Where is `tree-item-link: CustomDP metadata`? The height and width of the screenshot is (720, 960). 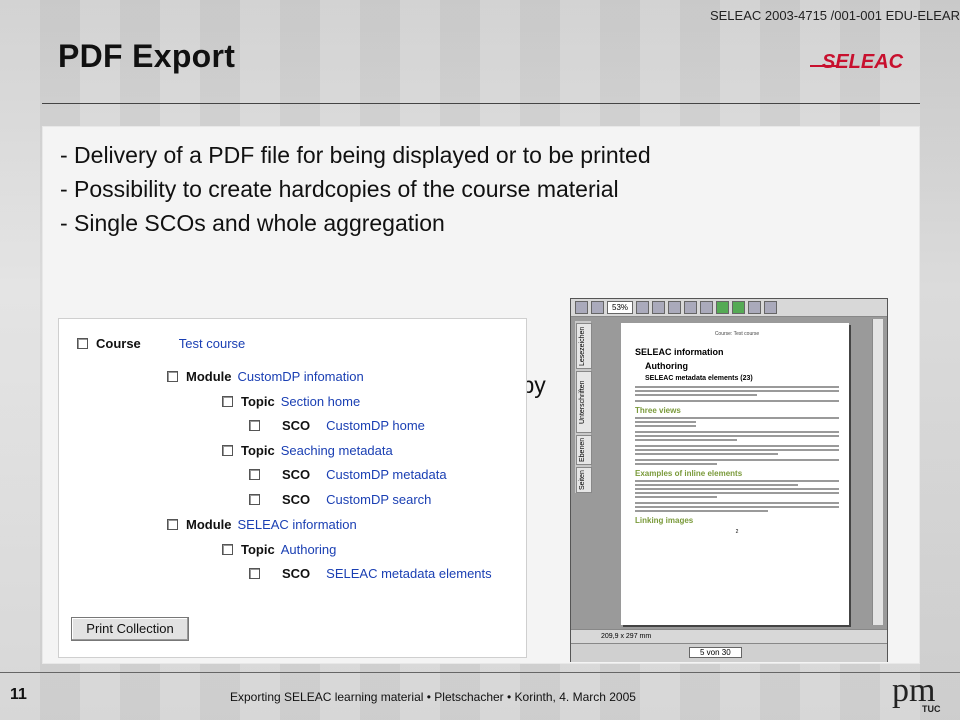
tree-item-link: CustomDP metadata is located at coordinates (386, 474).